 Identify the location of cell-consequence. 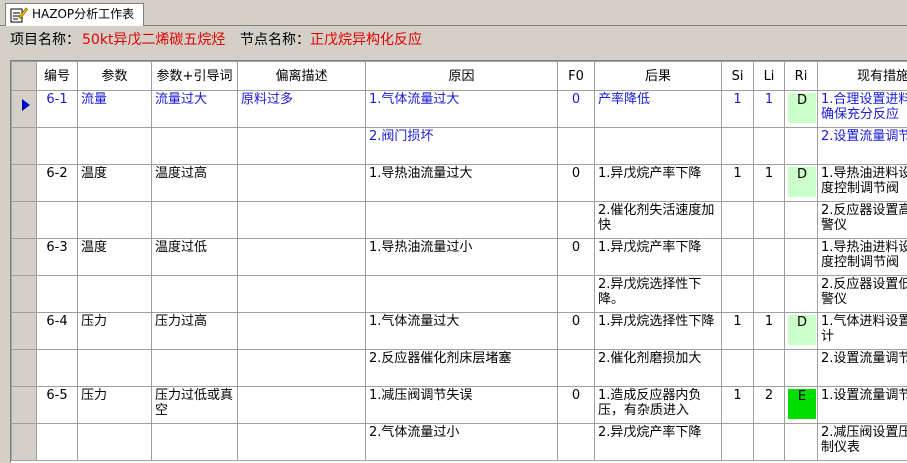
(658, 146).